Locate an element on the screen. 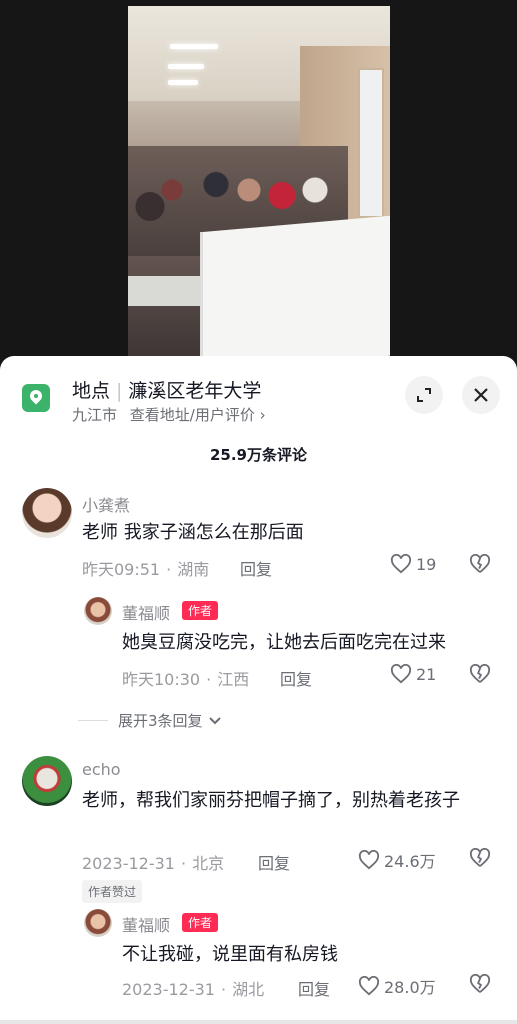 Image resolution: width=517 pixels, height=1024 pixels. like-count: 19 is located at coordinates (426, 564).